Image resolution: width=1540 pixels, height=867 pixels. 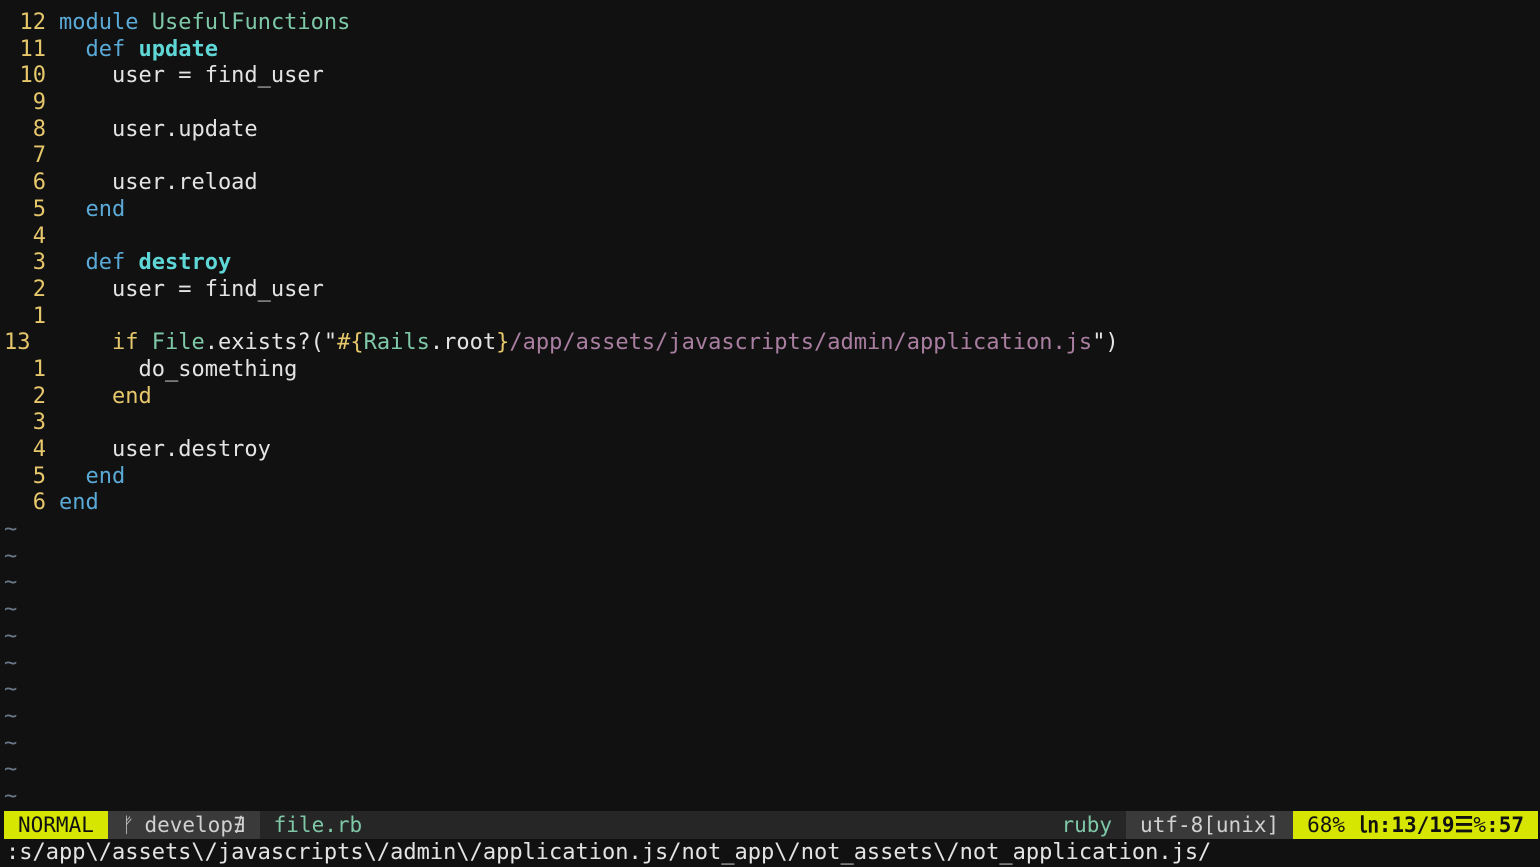 What do you see at coordinates (463, 343) in the screenshot?
I see `code-token: .root` at bounding box center [463, 343].